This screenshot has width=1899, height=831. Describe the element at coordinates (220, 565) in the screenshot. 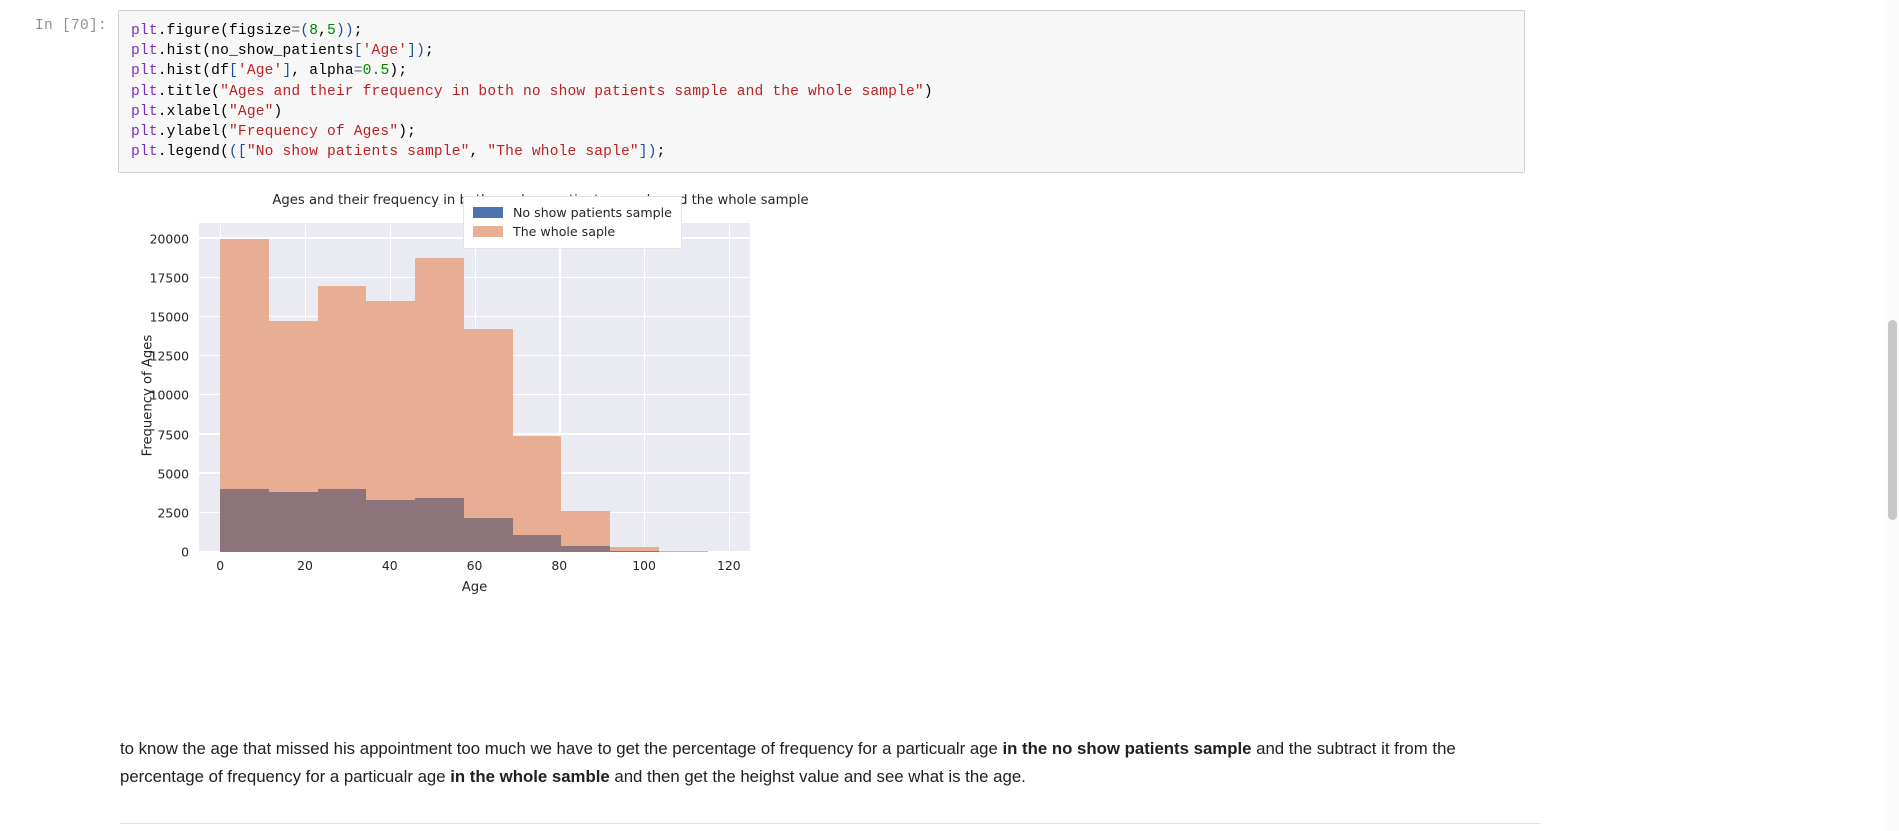

I see `x-tick-label: 0` at that location.